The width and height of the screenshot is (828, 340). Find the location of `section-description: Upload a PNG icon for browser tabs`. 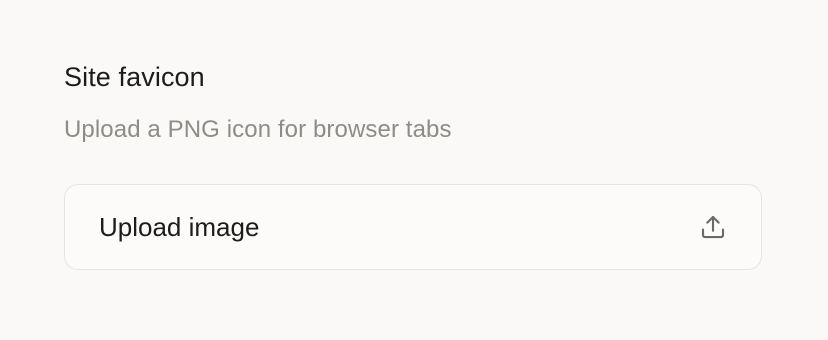

section-description: Upload a PNG icon for browser tabs is located at coordinates (258, 129).